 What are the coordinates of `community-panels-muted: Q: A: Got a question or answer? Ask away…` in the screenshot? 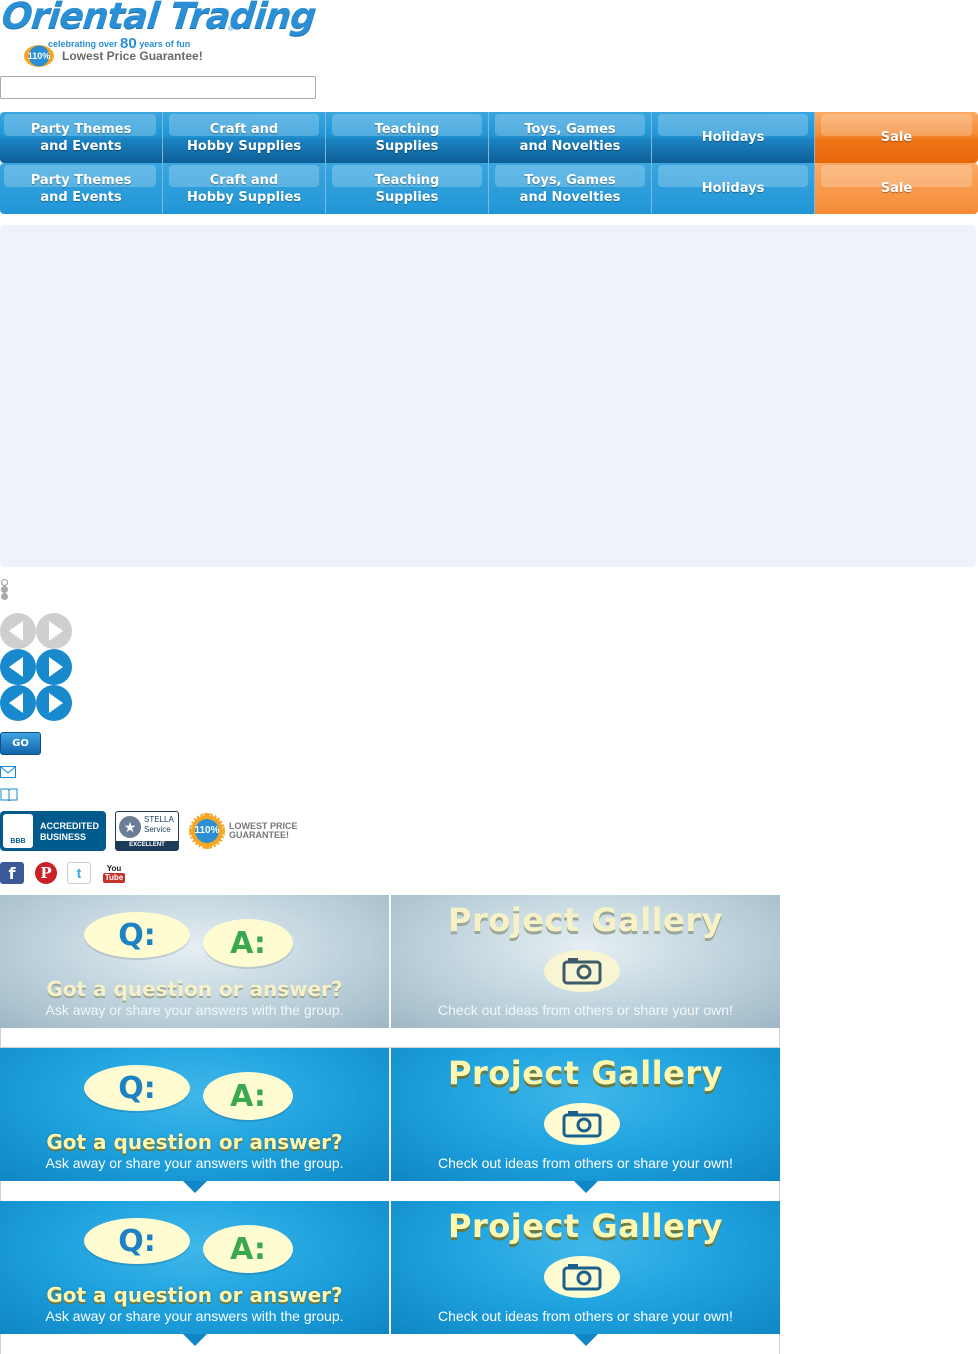 It's located at (390, 961).